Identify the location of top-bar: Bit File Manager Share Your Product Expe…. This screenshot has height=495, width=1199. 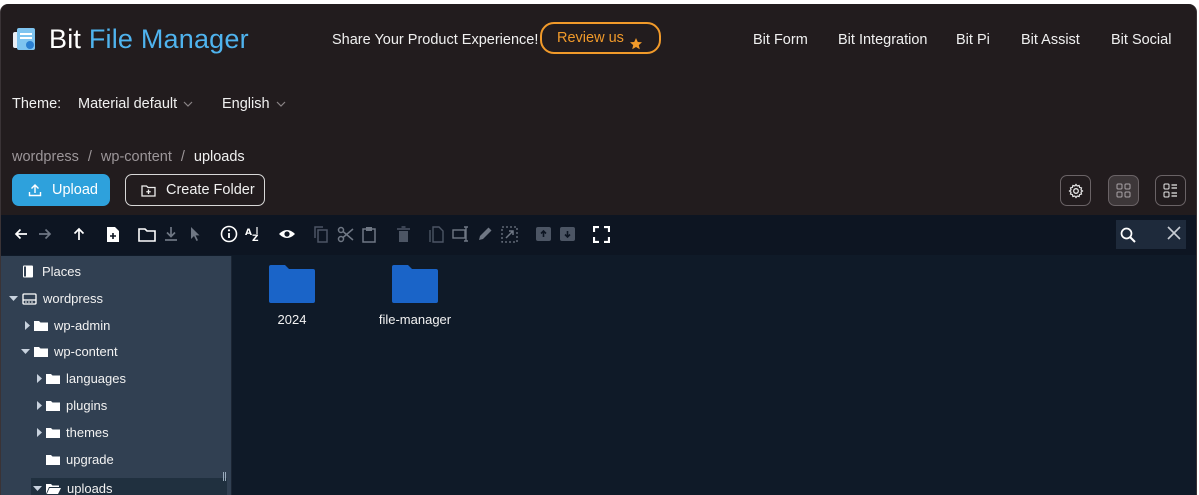
(598, 39).